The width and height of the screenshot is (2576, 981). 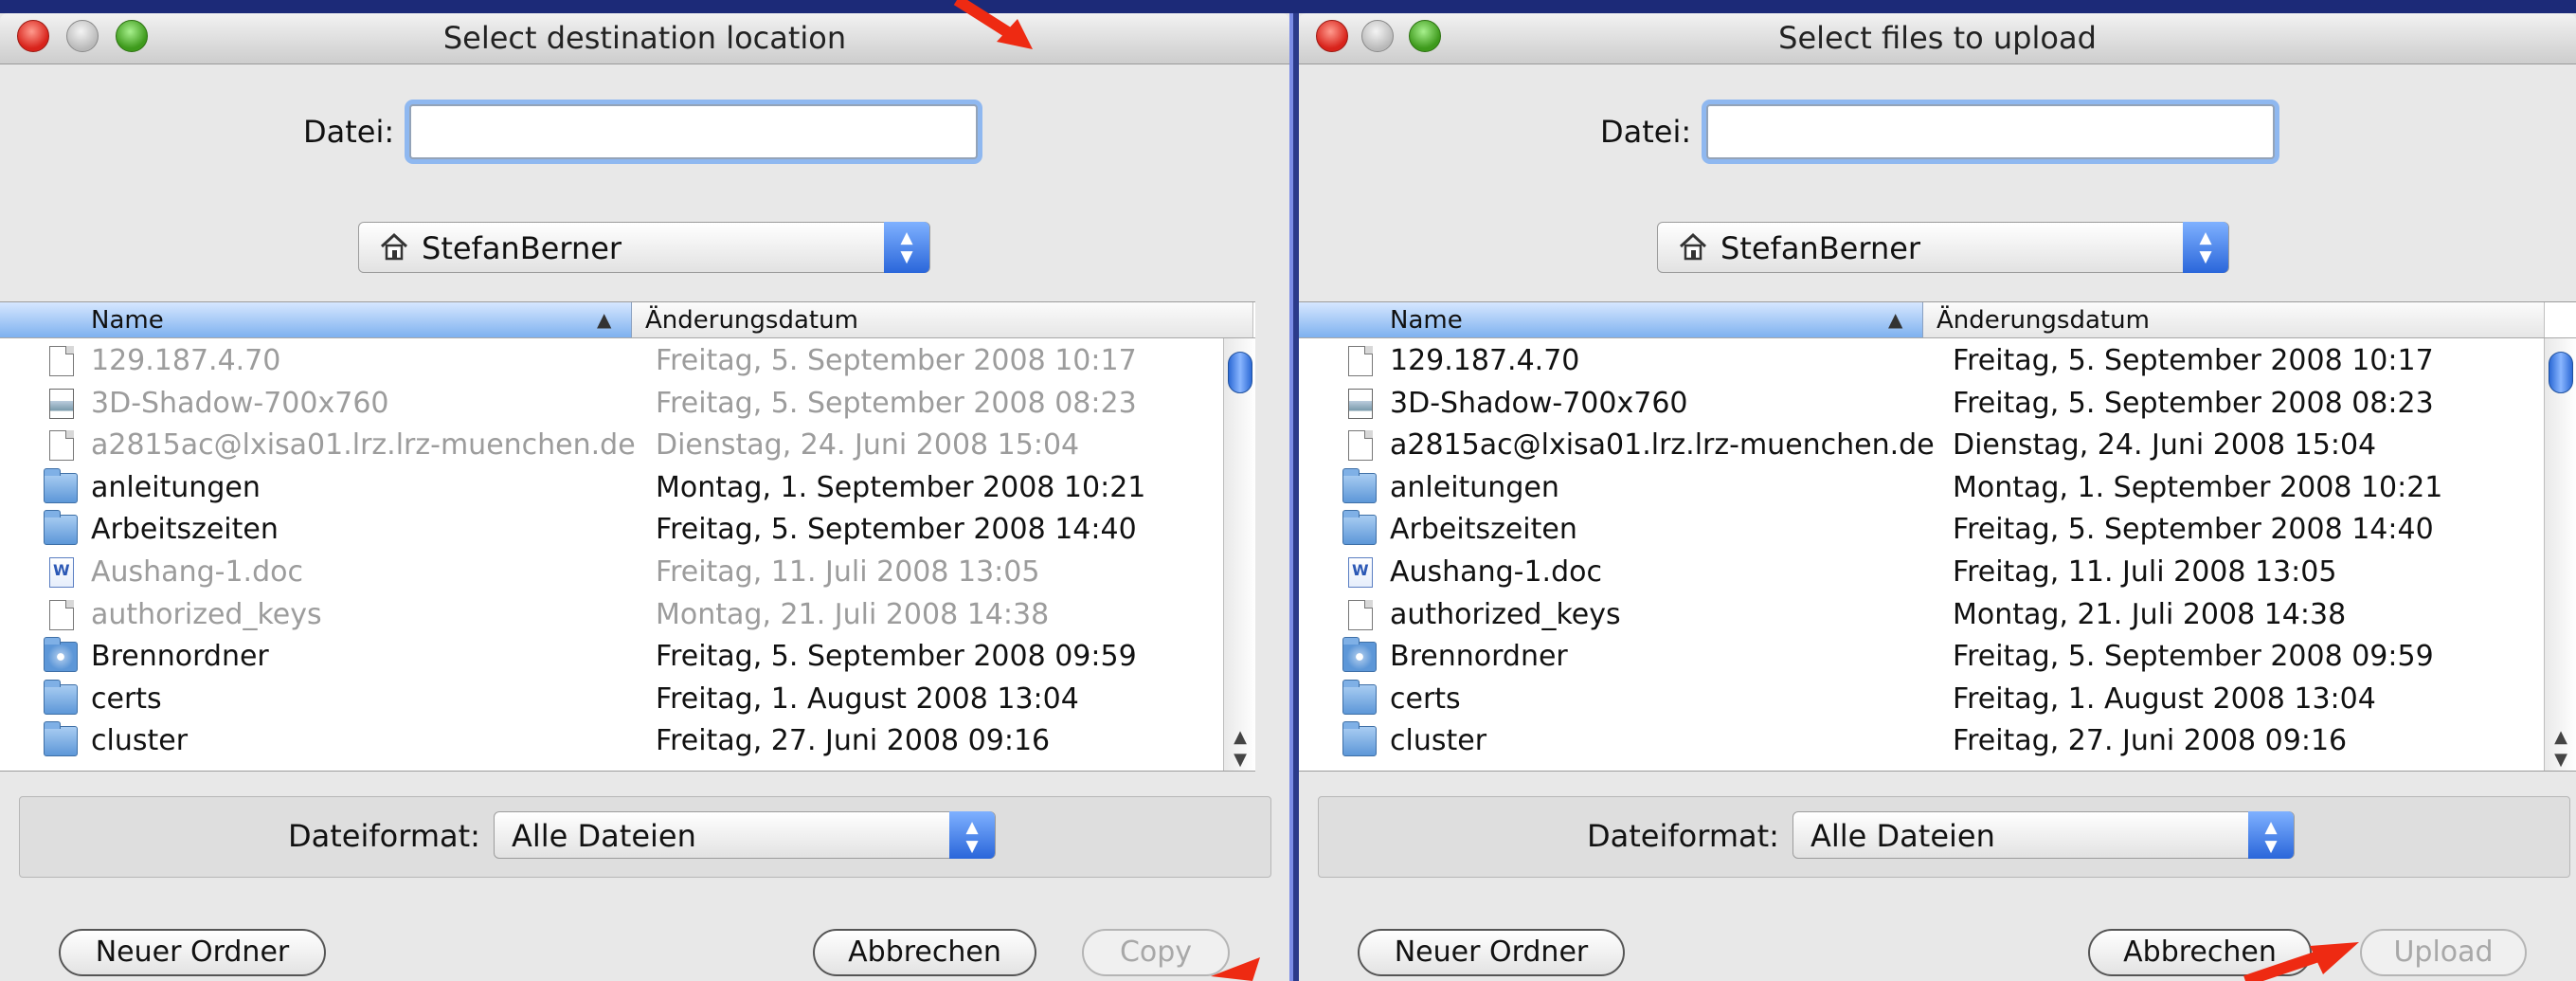 I want to click on file-name: cluster, so click(x=1438, y=741).